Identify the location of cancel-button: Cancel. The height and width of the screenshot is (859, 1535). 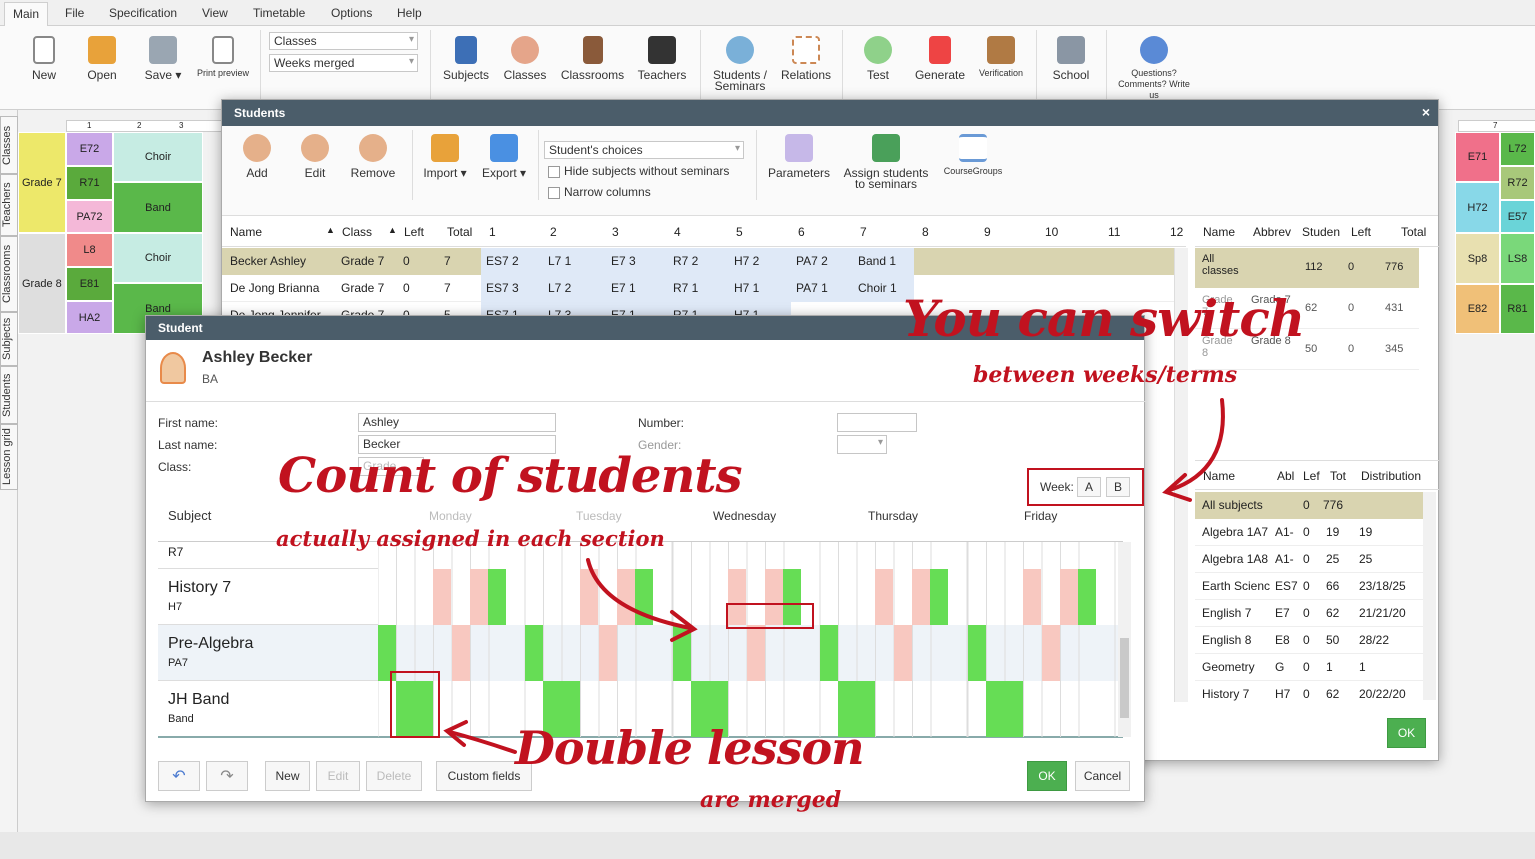
(1102, 776).